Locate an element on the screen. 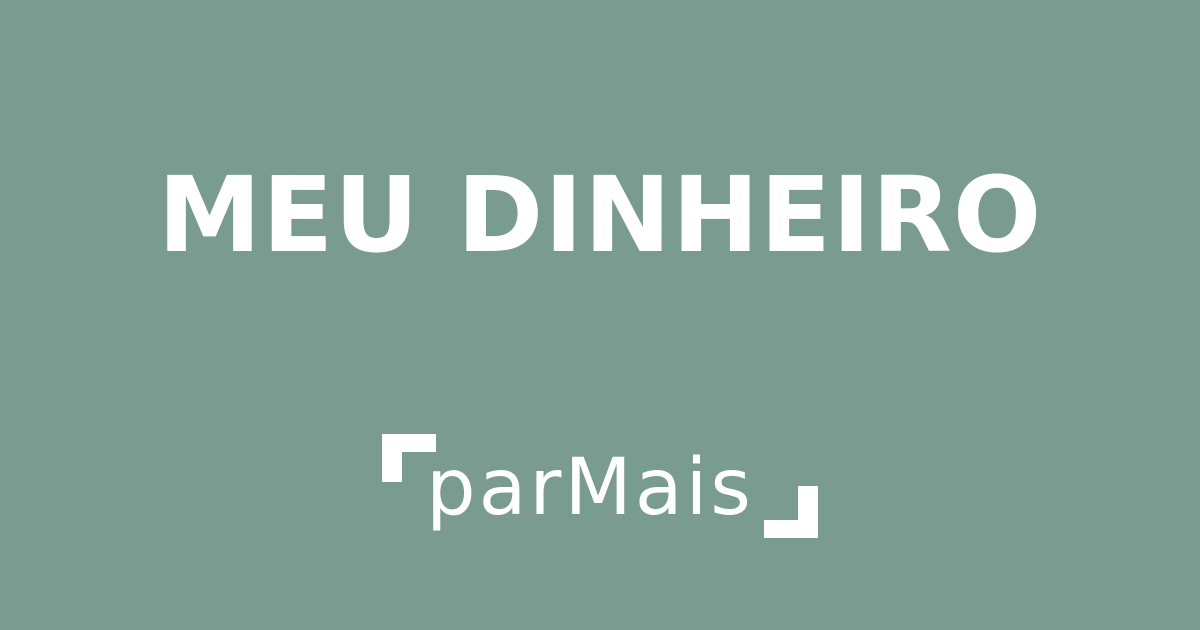  headline-title: MEU DINHEIRO is located at coordinates (600, 215).